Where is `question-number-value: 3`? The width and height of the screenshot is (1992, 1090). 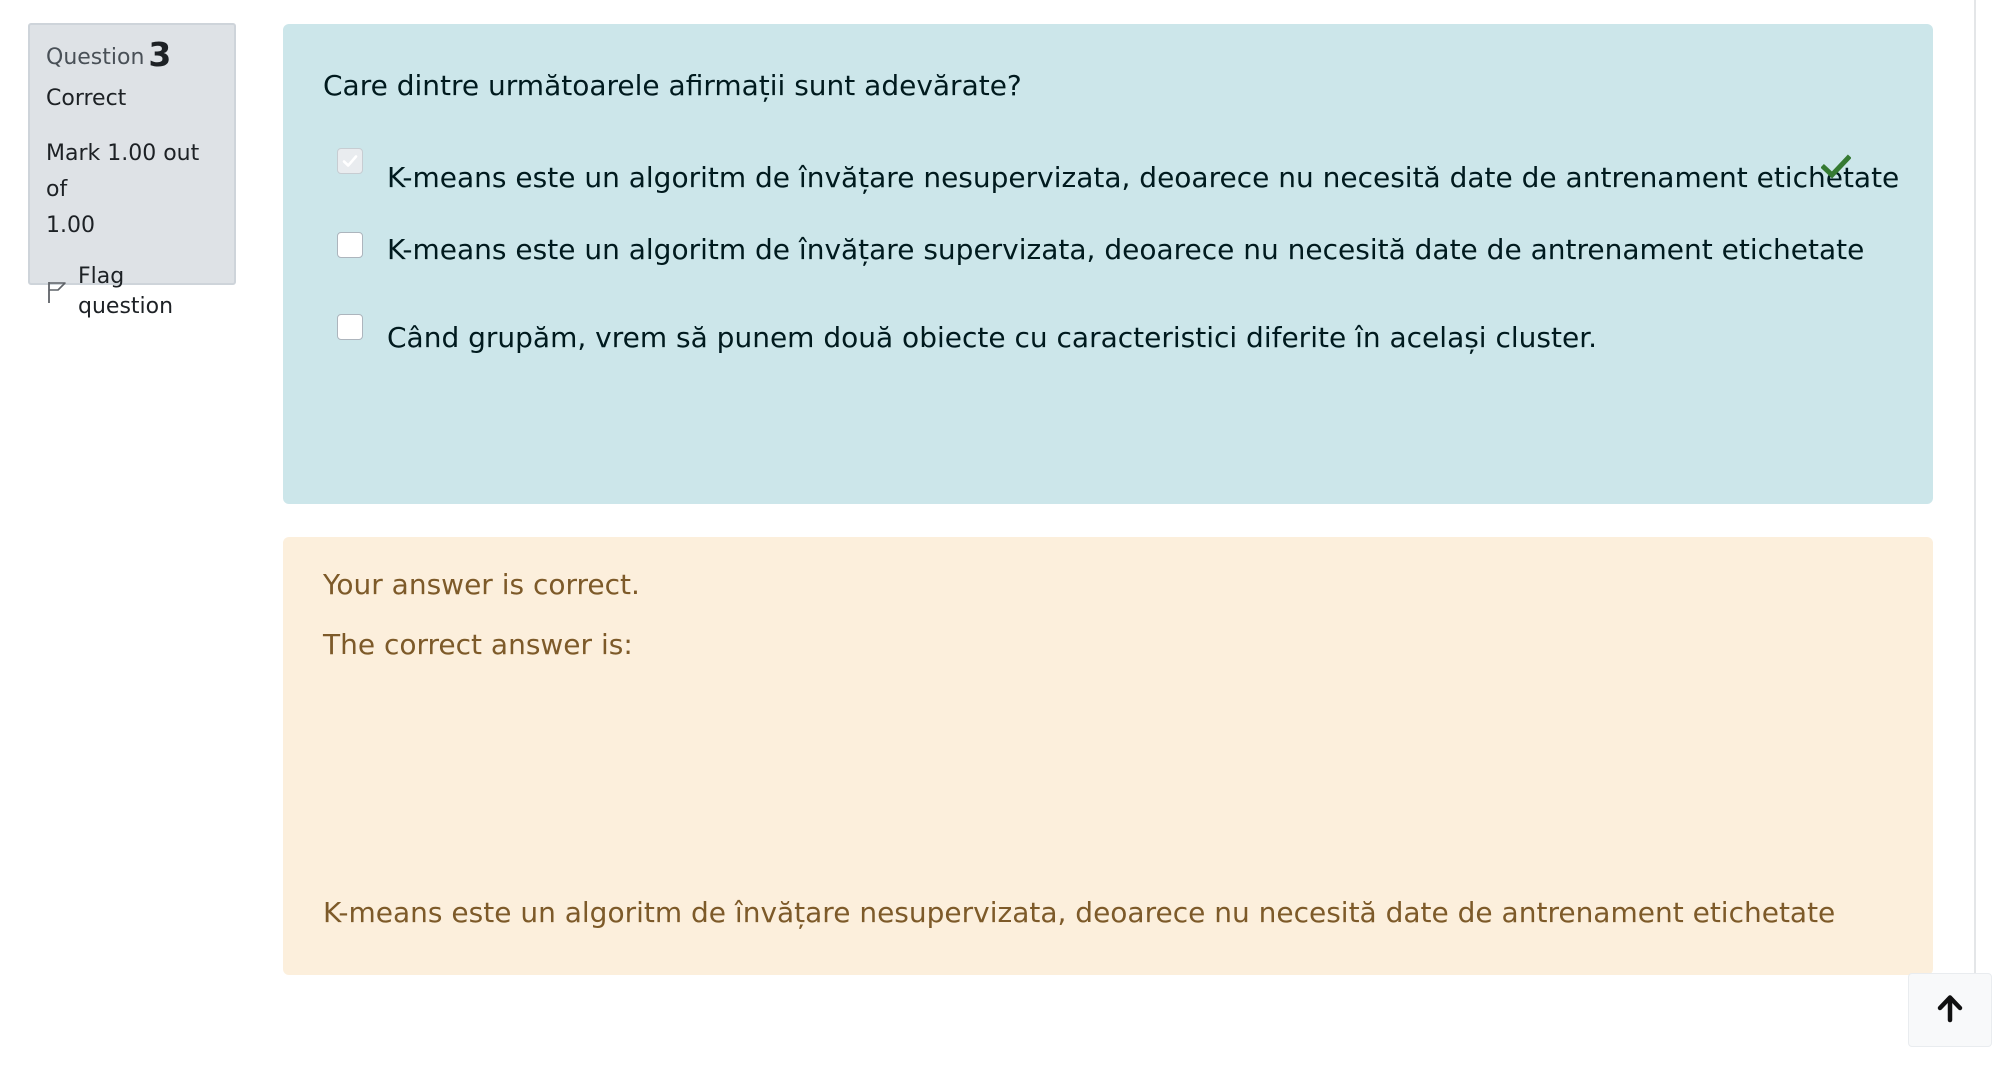
question-number-value: 3 is located at coordinates (160, 54).